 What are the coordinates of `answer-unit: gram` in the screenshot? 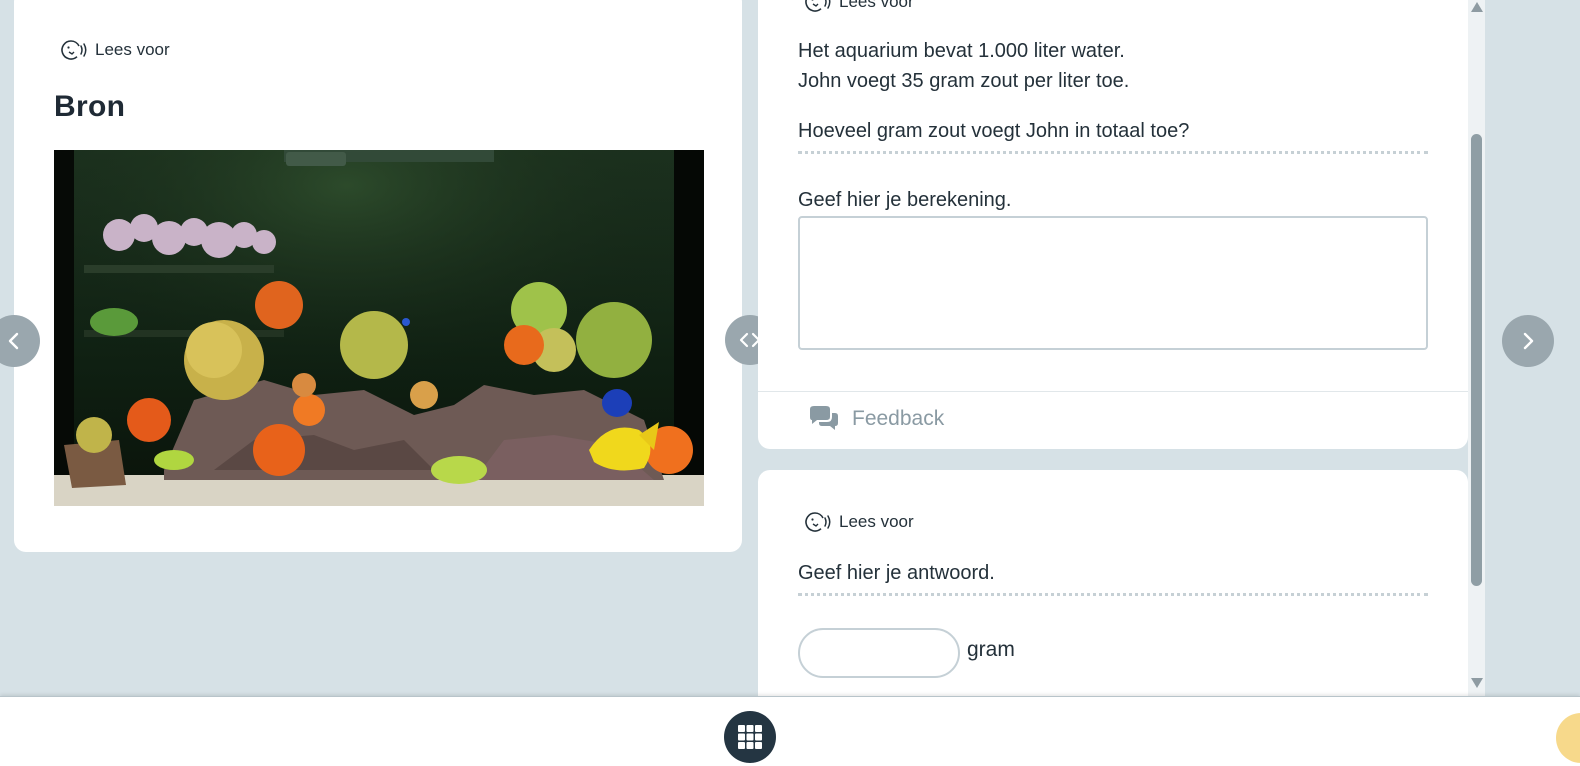 It's located at (991, 649).